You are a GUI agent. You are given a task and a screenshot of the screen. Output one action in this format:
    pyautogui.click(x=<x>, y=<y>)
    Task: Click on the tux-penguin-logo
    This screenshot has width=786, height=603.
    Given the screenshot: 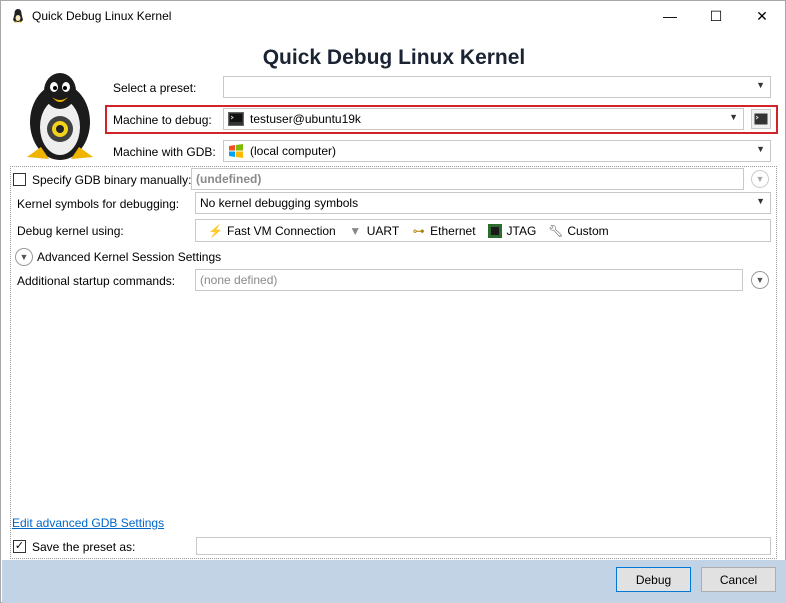 What is the action you would take?
    pyautogui.click(x=60, y=116)
    